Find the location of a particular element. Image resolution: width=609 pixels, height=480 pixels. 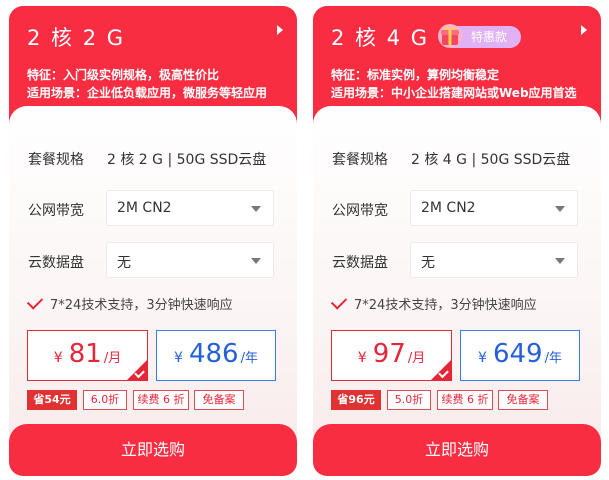

save-tag: 省96元 is located at coordinates (356, 400).